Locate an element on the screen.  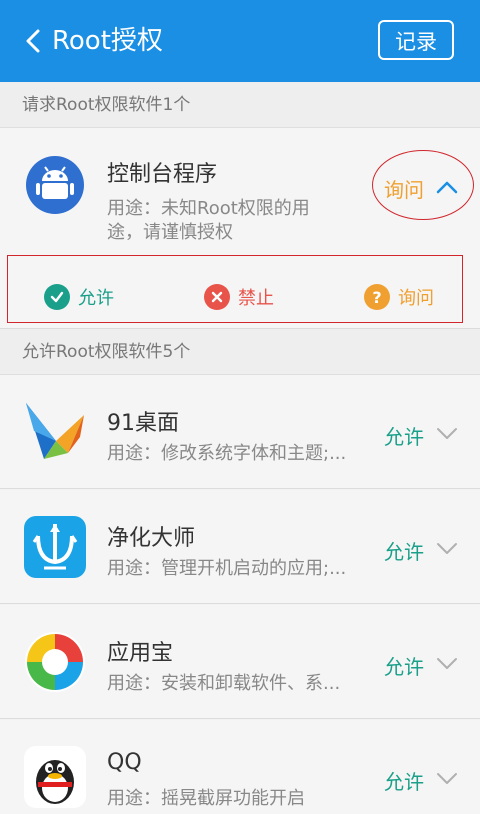
app-desc: 用途：摇晃截屏功能开启 is located at coordinates (206, 798).